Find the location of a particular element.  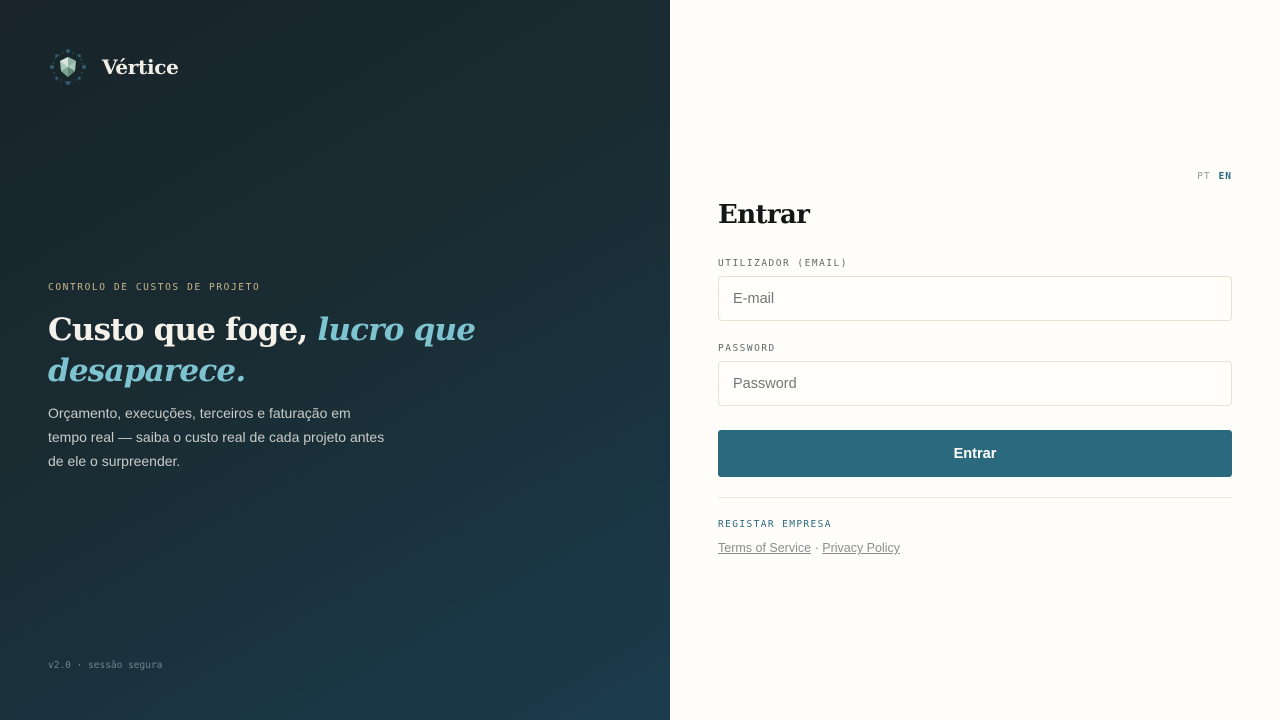

lang-en-option: EN is located at coordinates (1225, 176).